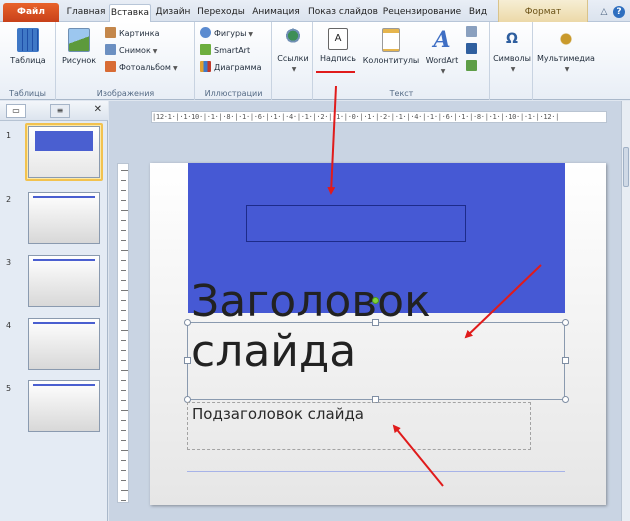 This screenshot has height=521, width=630. What do you see at coordinates (338, 58) in the screenshot?
I see `textbox-button-label: Надпись` at bounding box center [338, 58].